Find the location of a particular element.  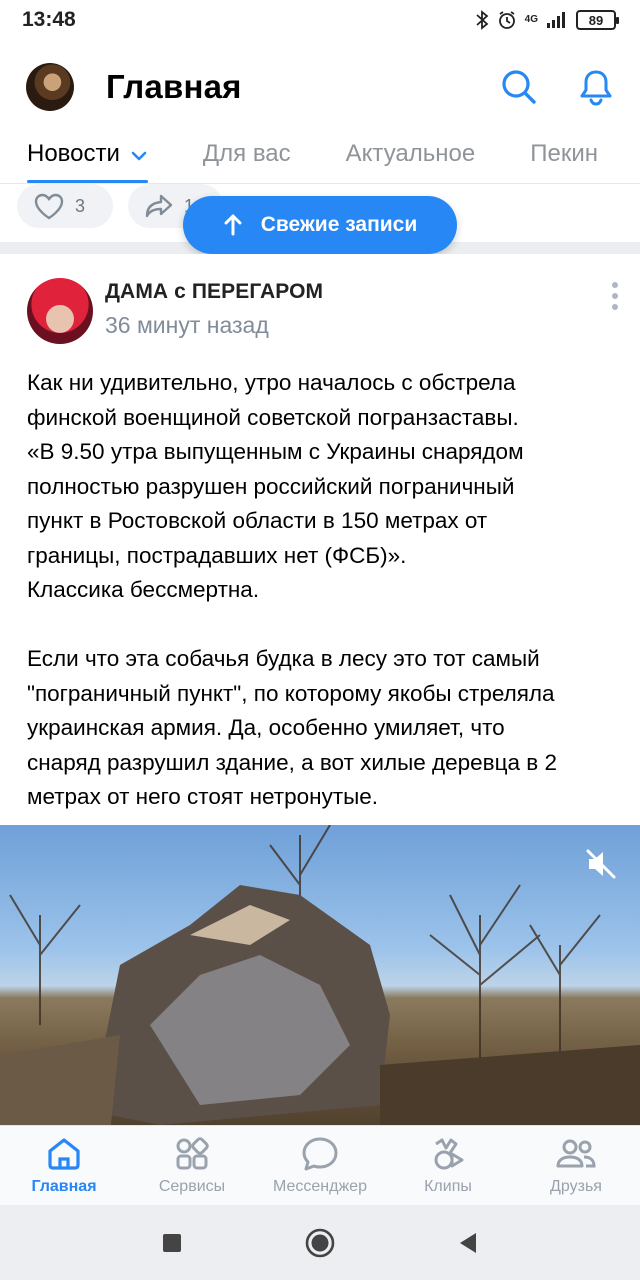

post-header: ДАМА с ПЕРЕГАРОМ 36 минут назад is located at coordinates (323, 313).